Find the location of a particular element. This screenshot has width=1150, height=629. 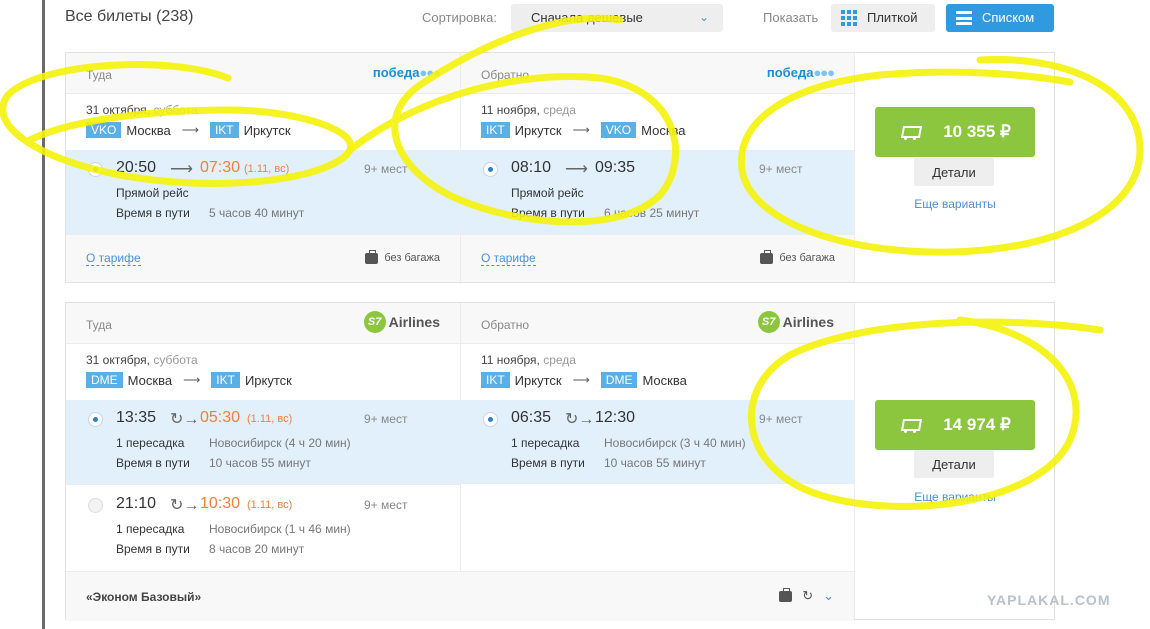

buy-button: 14 974 ₽ is located at coordinates (955, 425).